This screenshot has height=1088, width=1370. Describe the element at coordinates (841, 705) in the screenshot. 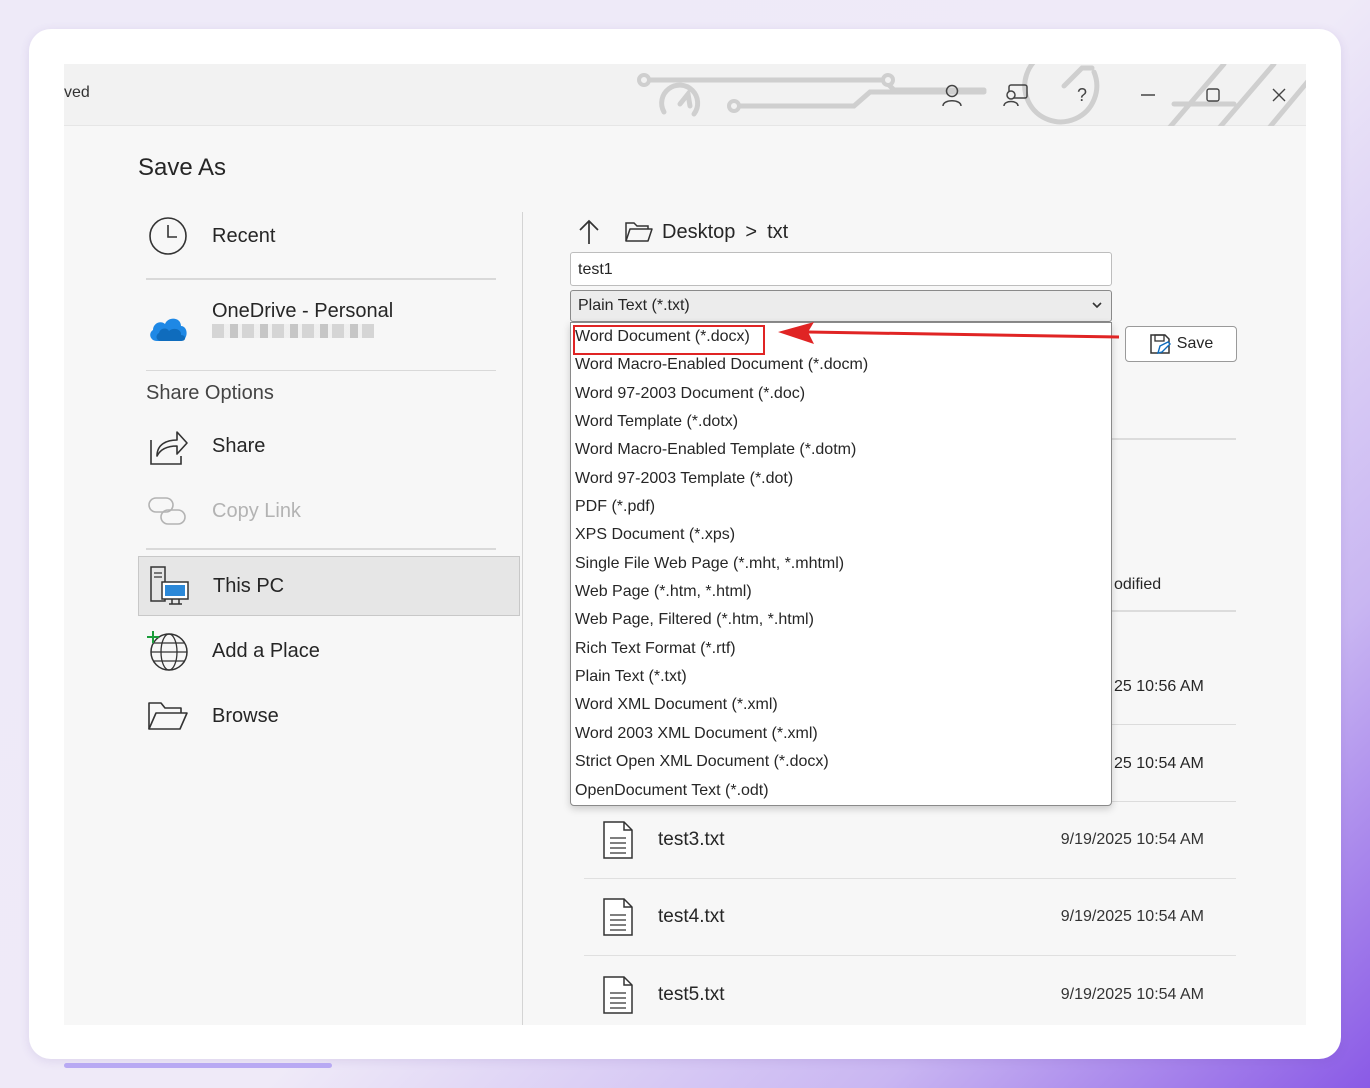

I see `file-type-option: Word XML Document (*.xml)` at that location.